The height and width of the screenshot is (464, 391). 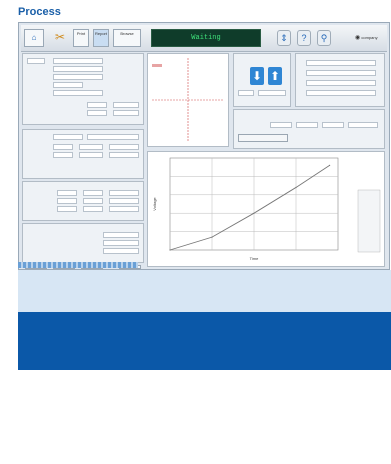 I want to click on control-mode-panel, so click(x=309, y=129).